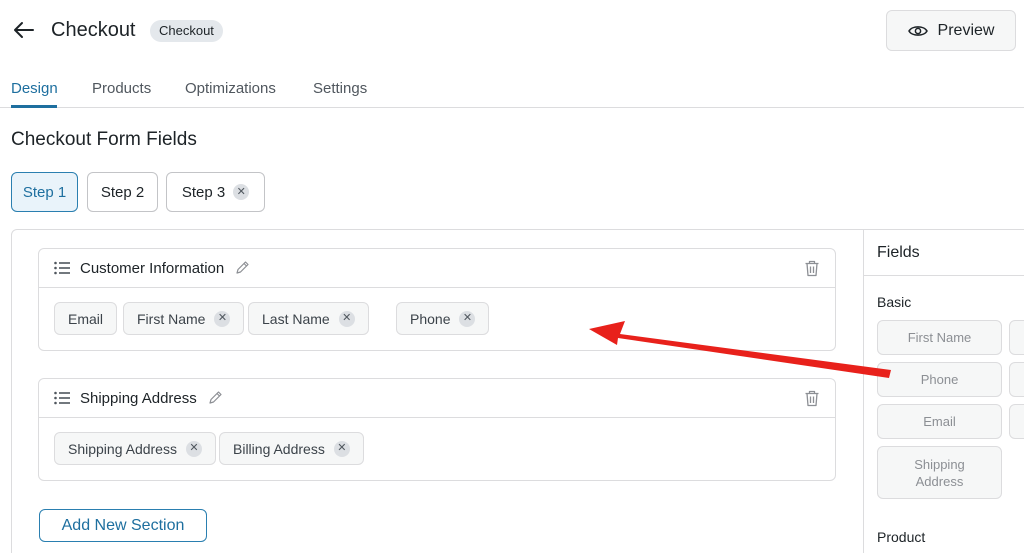 This screenshot has height=553, width=1024. What do you see at coordinates (437, 268) in the screenshot?
I see `section-header: Customer Information` at bounding box center [437, 268].